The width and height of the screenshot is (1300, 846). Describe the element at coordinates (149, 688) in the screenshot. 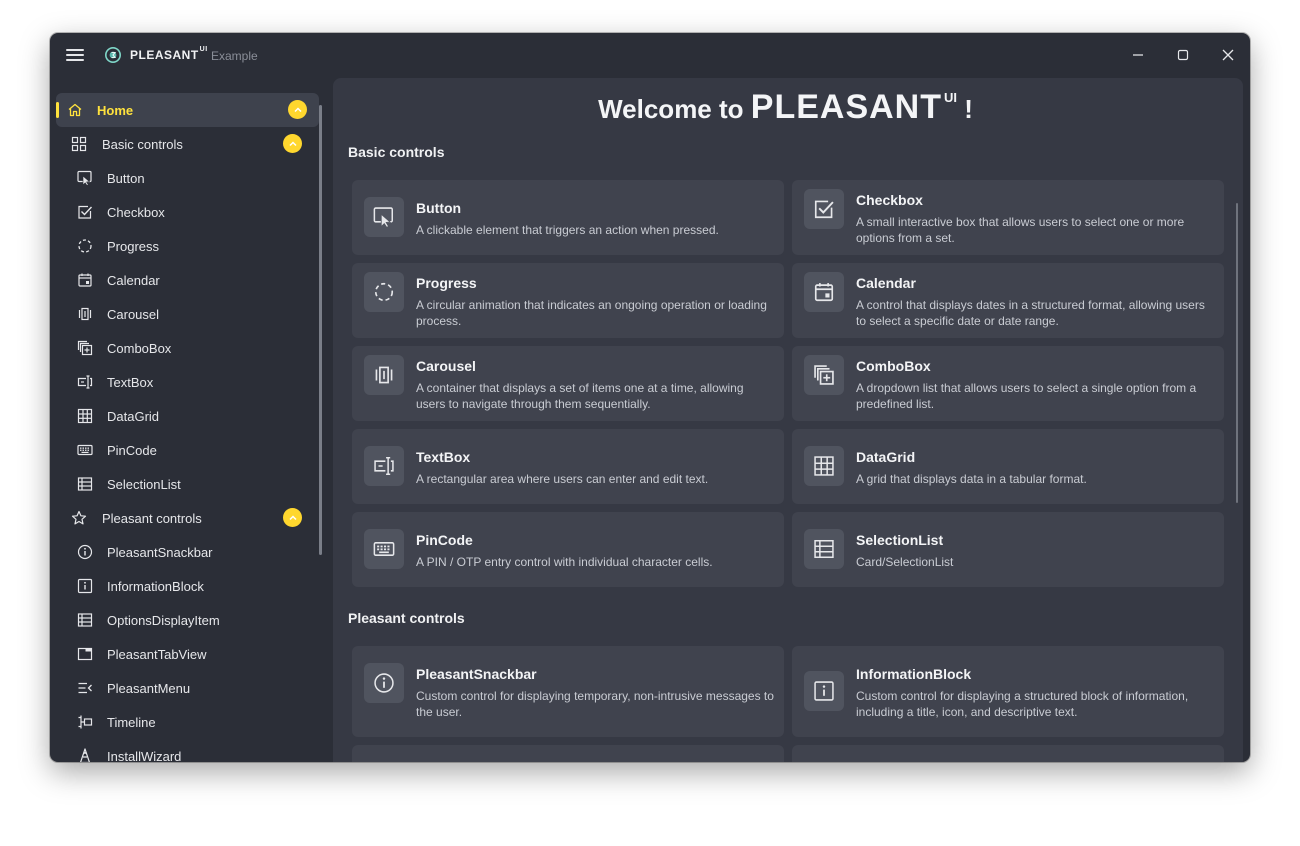

I see `sidebar-item-label: PleasantMenu` at that location.